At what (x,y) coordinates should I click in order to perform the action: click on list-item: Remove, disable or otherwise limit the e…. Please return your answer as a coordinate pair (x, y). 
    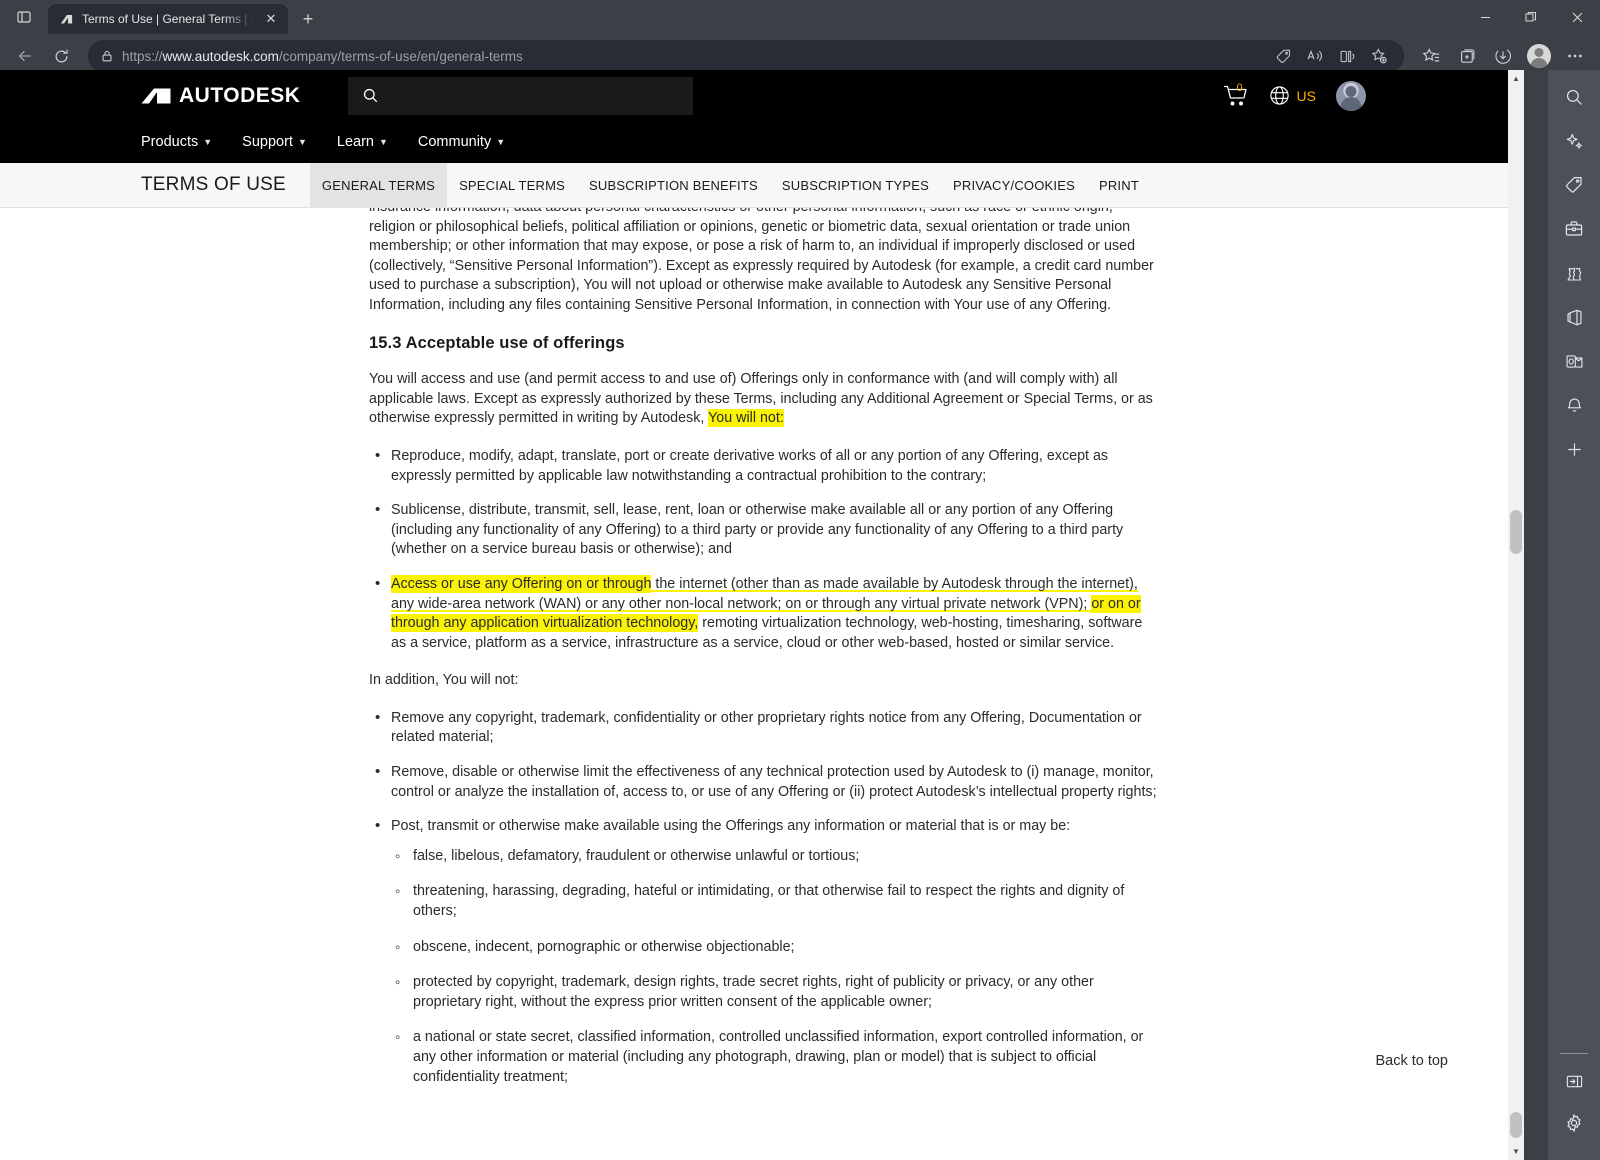
    Looking at the image, I should click on (764, 782).